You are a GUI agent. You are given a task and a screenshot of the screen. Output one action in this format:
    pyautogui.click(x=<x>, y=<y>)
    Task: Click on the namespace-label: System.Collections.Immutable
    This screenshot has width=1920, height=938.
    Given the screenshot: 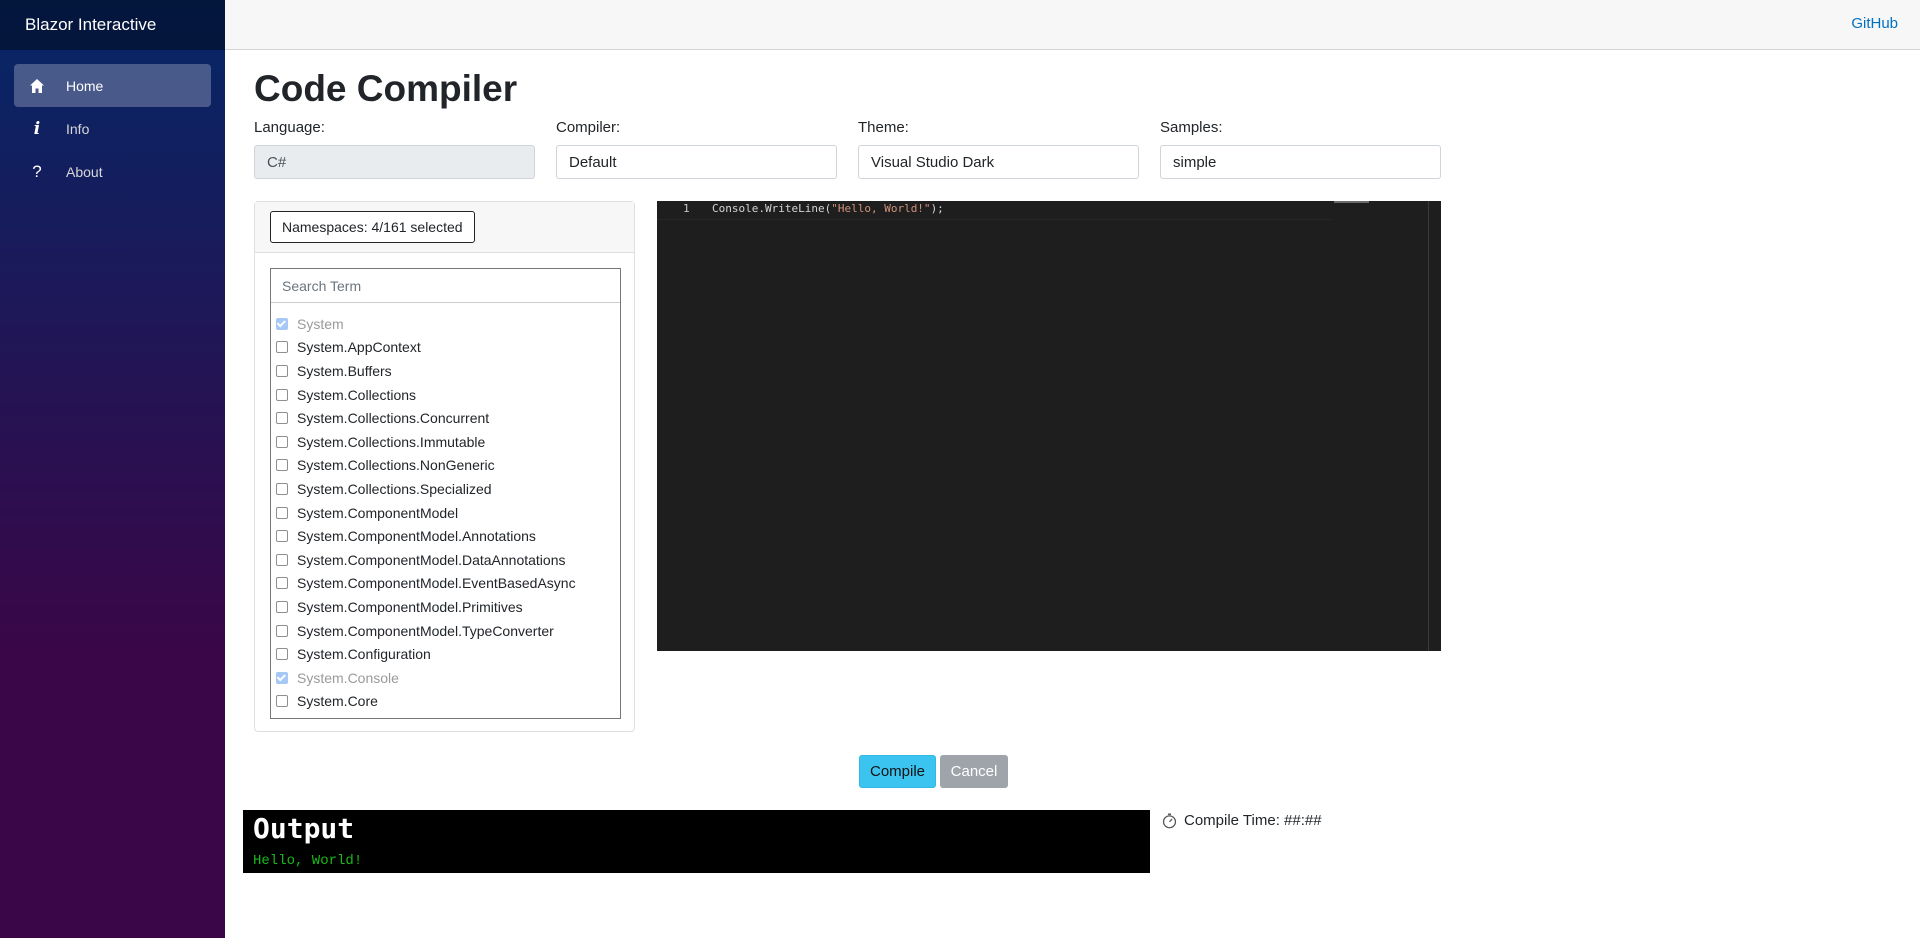 What is the action you would take?
    pyautogui.click(x=391, y=441)
    